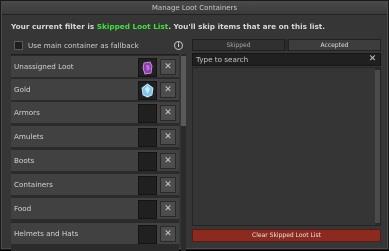  I want to click on category-label: Containers, so click(33, 184).